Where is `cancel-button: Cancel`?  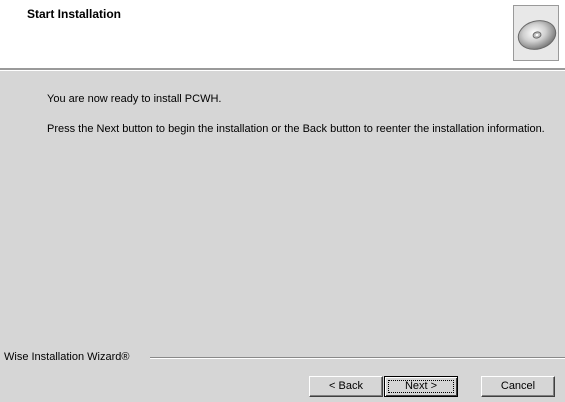 cancel-button: Cancel is located at coordinates (518, 386).